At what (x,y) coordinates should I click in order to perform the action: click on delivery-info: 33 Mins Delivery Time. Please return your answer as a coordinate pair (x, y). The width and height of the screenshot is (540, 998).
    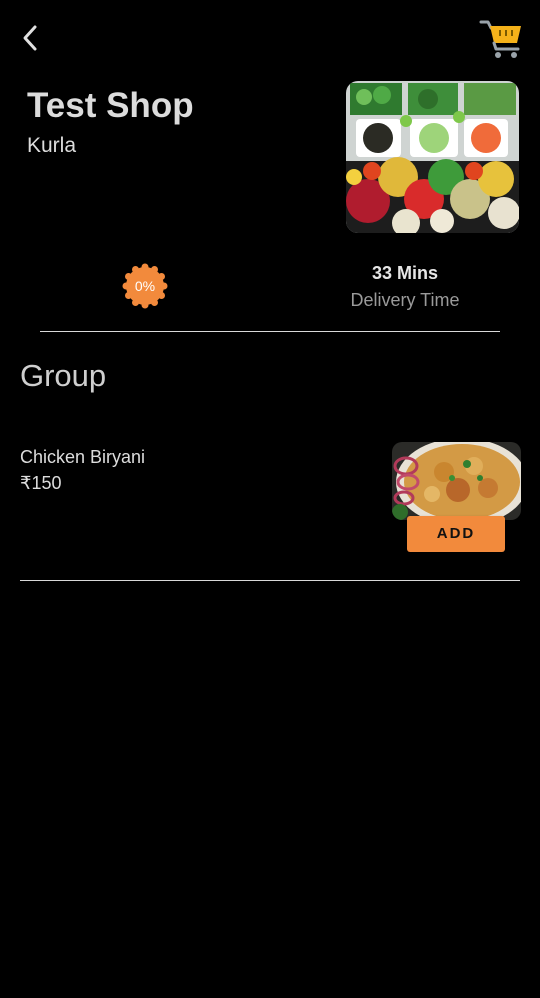
    Looking at the image, I should click on (405, 286).